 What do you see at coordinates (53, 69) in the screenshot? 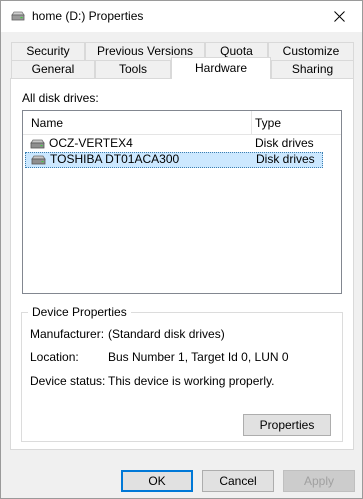
I see `tab-general: General` at bounding box center [53, 69].